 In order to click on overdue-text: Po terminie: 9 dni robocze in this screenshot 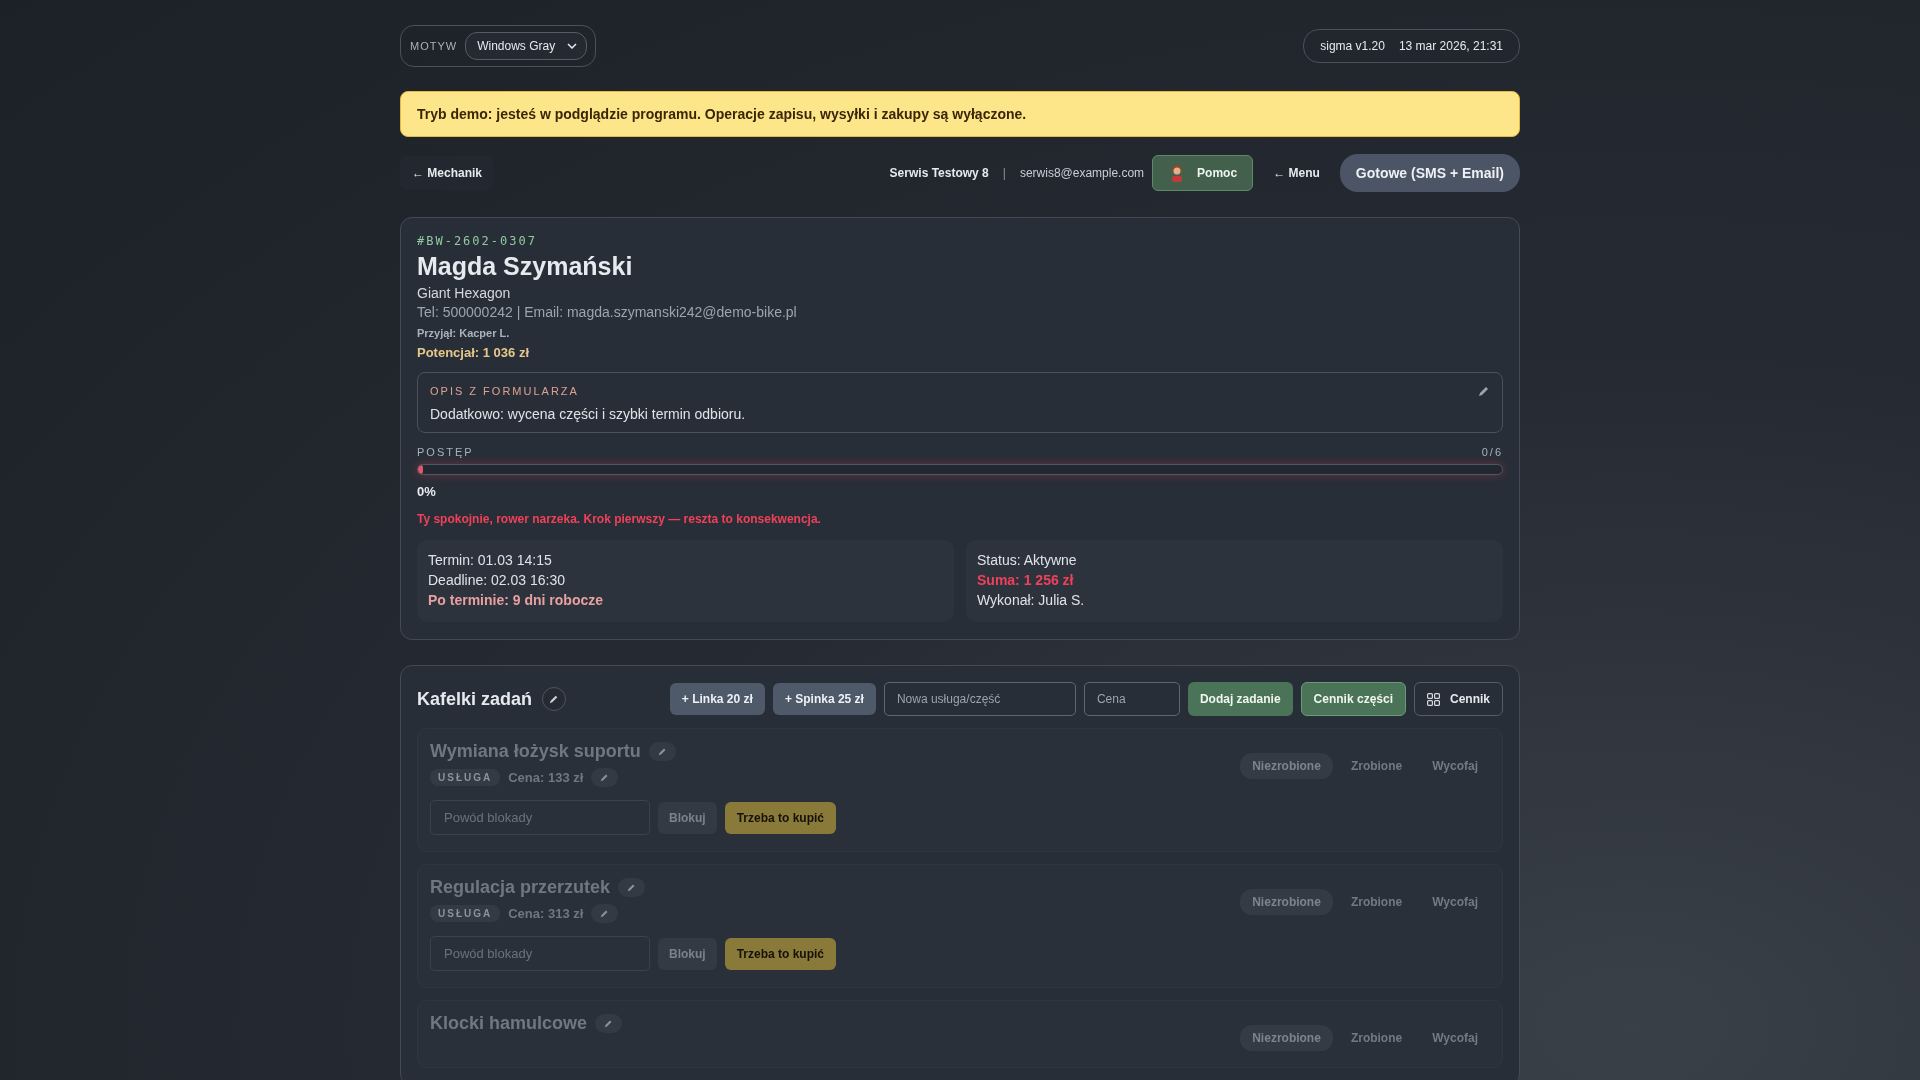, I will do `click(516, 600)`.